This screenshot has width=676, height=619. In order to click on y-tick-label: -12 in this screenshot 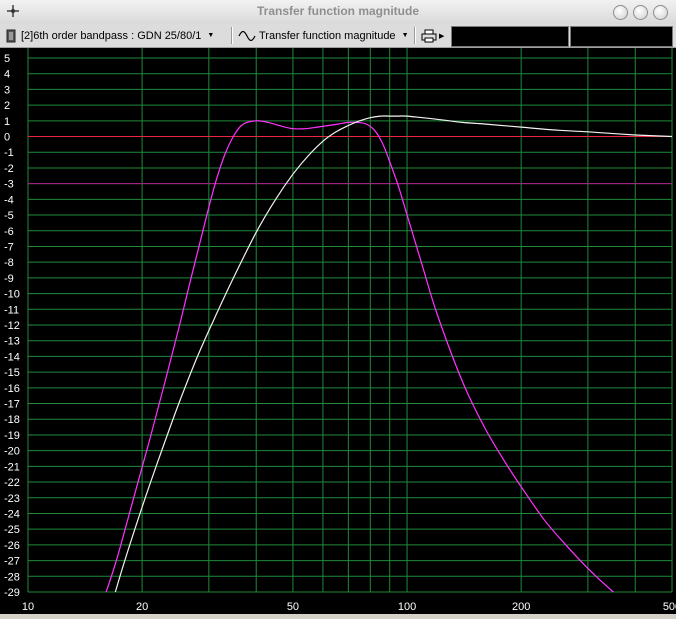, I will do `click(12, 326)`.